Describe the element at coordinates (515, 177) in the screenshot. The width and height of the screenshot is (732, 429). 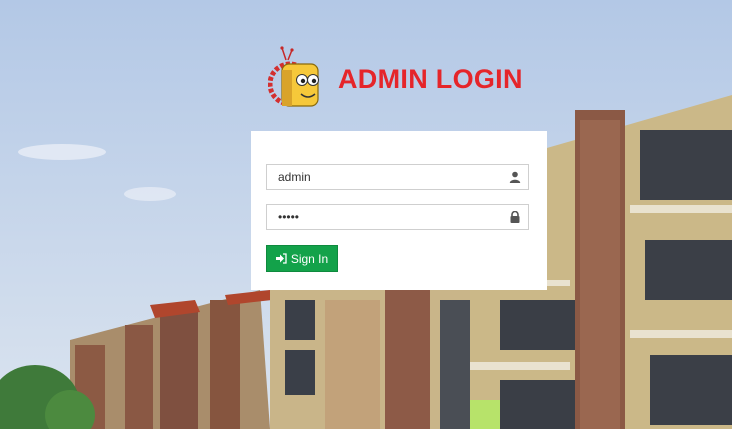
I see `user-icon` at that location.